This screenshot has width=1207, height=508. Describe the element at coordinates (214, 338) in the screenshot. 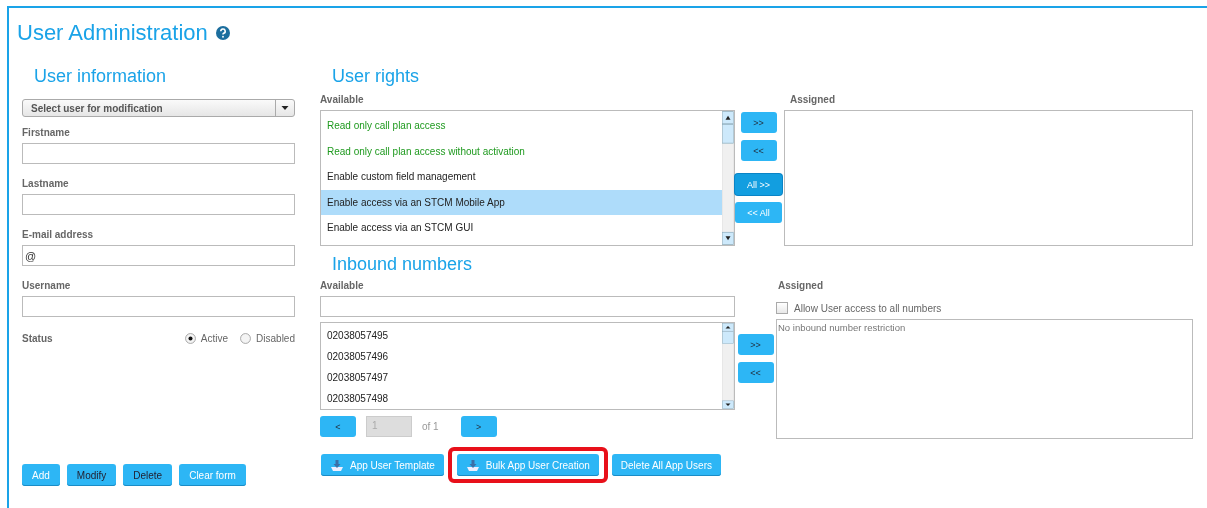

I see `radio-label: Active` at that location.